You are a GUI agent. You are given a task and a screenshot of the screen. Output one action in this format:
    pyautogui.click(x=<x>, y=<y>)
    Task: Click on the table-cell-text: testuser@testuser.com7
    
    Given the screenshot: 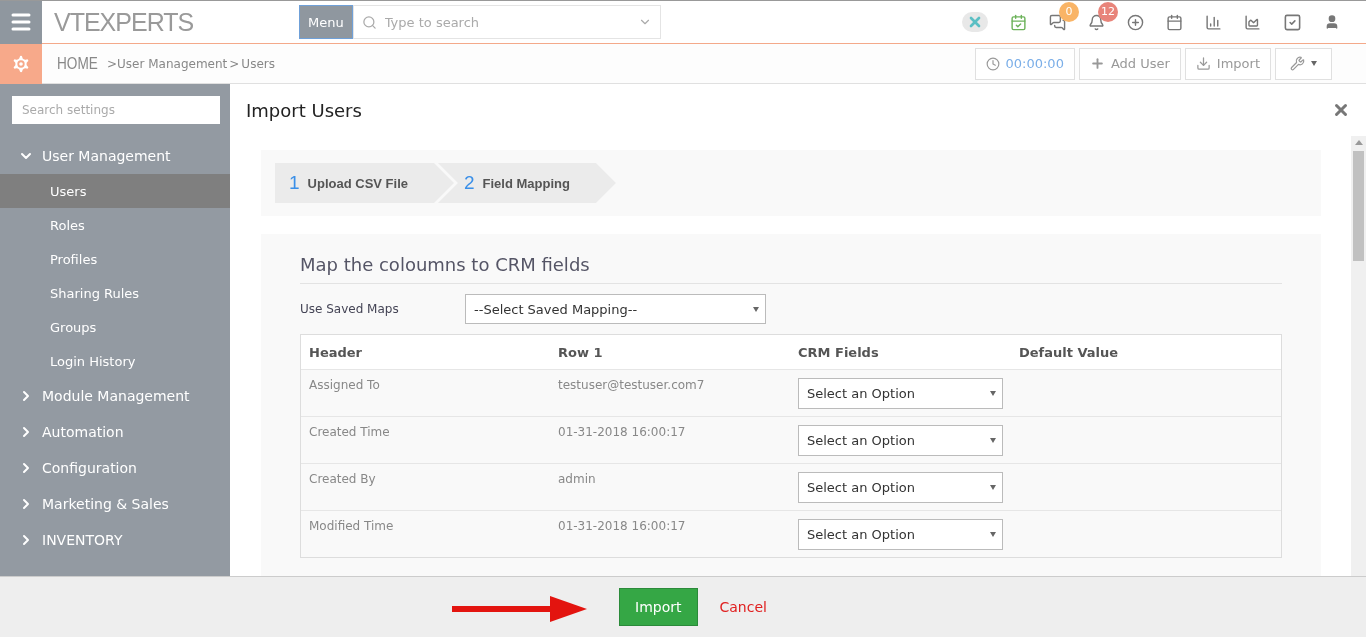 What is the action you would take?
    pyautogui.click(x=632, y=384)
    